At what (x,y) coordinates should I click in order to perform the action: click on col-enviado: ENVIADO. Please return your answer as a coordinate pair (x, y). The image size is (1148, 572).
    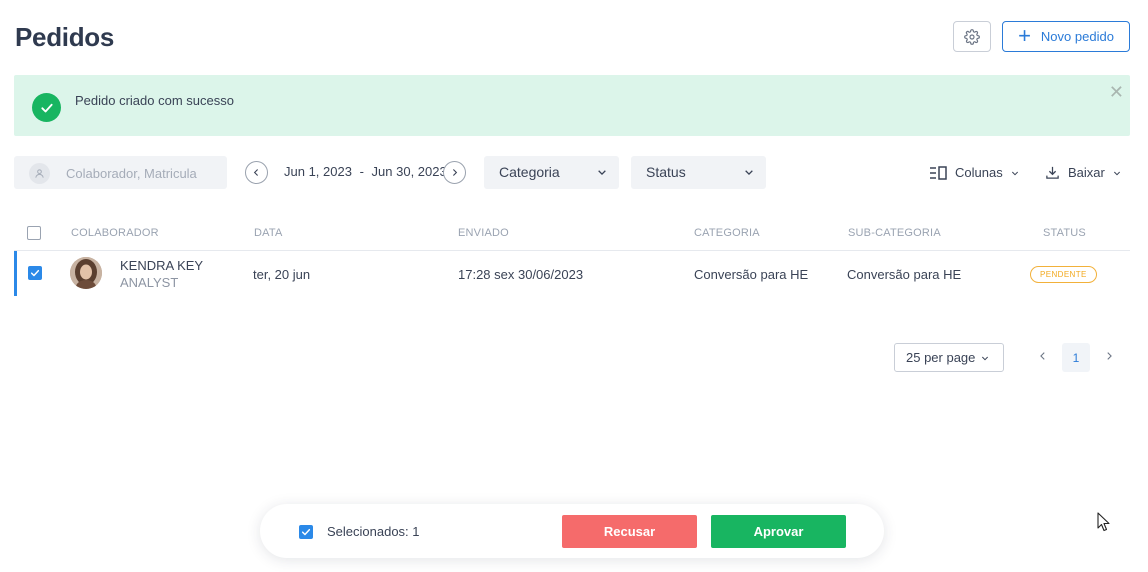
    Looking at the image, I should click on (483, 233).